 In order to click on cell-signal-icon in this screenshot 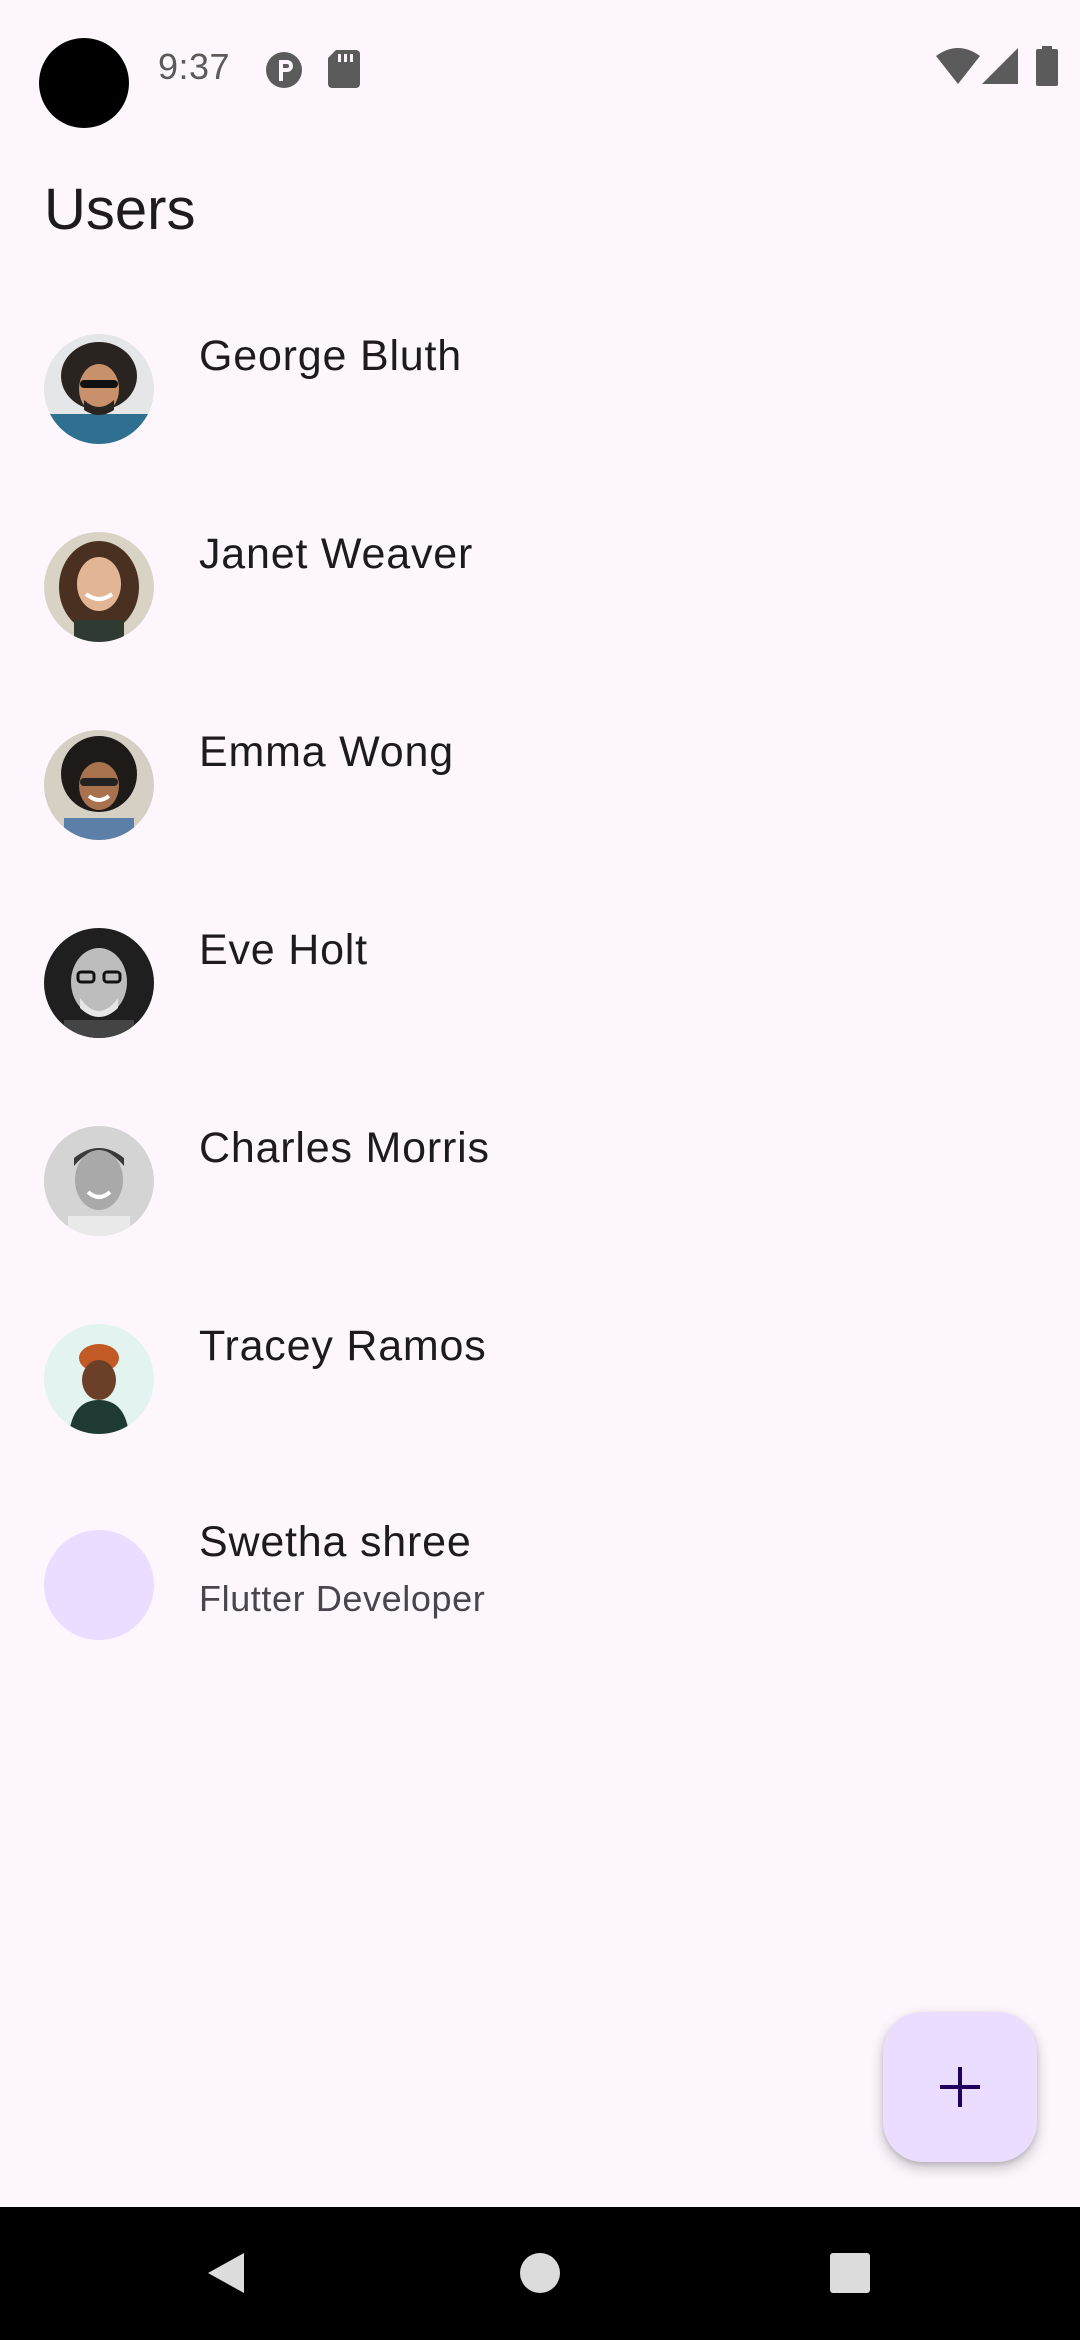, I will do `click(1000, 68)`.